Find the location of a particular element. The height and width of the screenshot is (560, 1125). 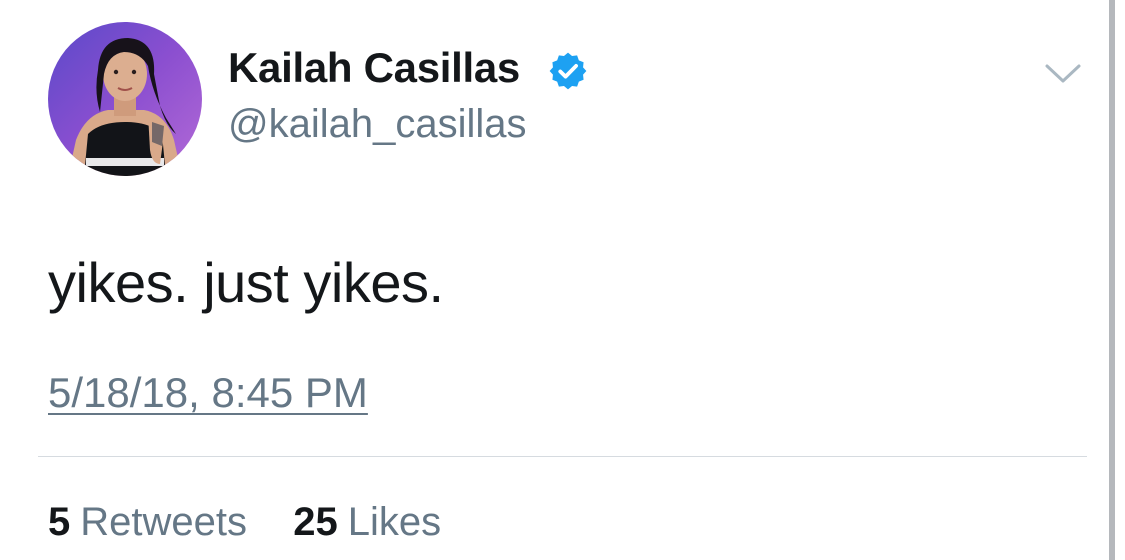

retweets-label: Retweets is located at coordinates (163, 522).